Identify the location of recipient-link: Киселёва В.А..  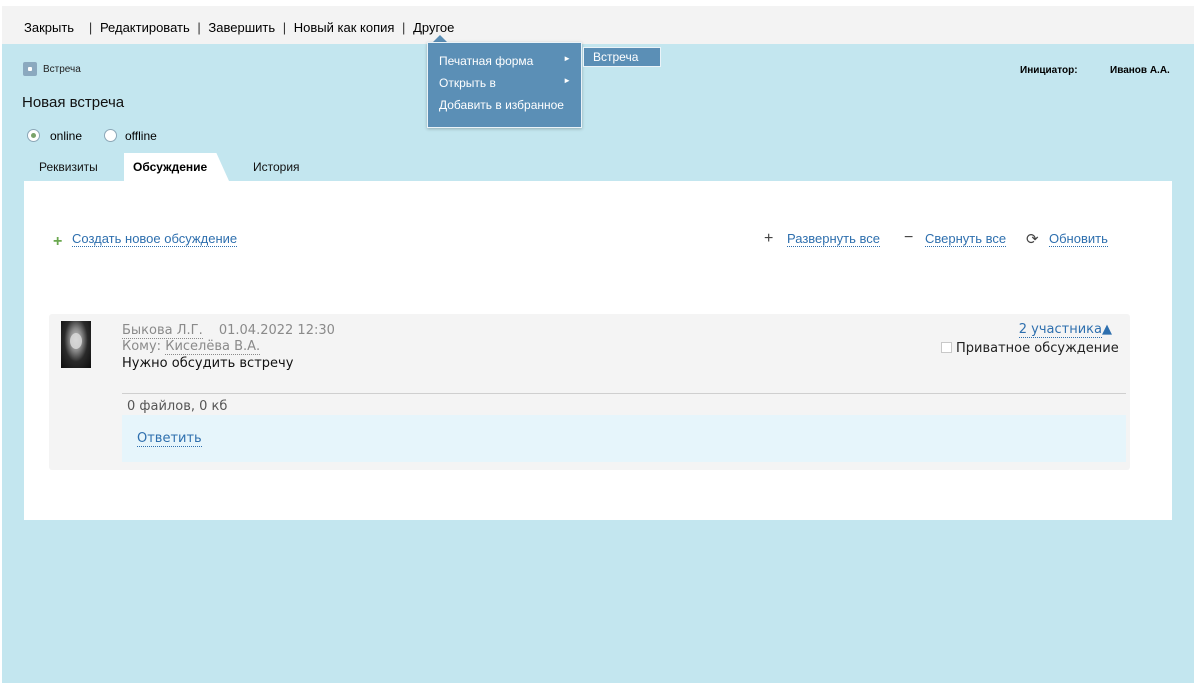
(213, 347).